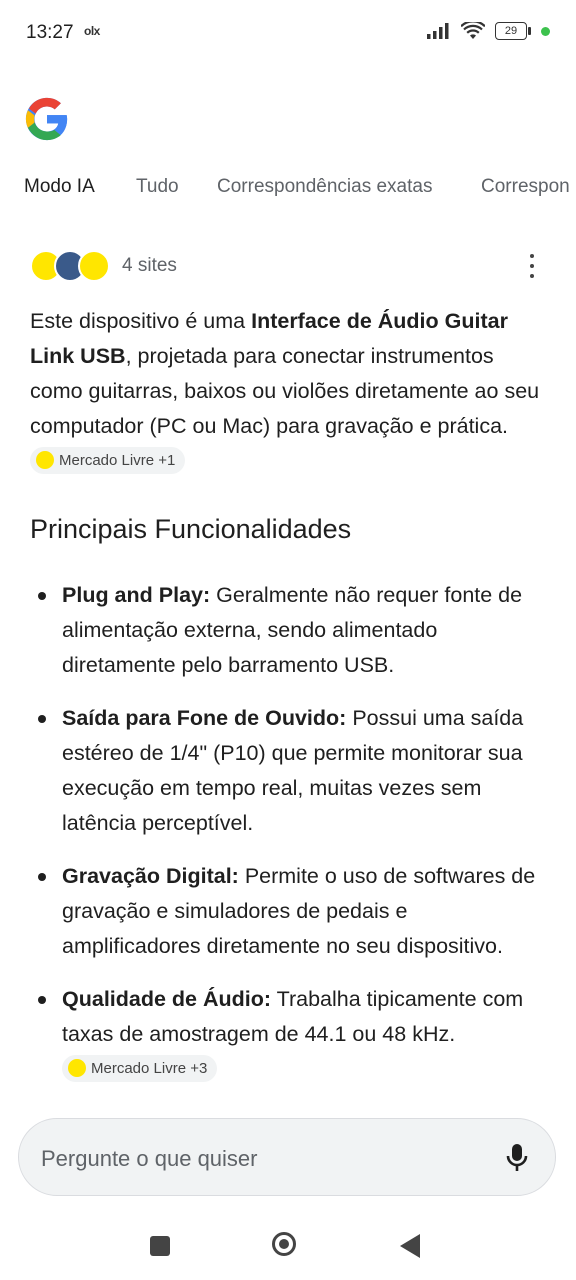 The height and width of the screenshot is (1280, 576). What do you see at coordinates (473, 30) in the screenshot?
I see `wifi-icon` at bounding box center [473, 30].